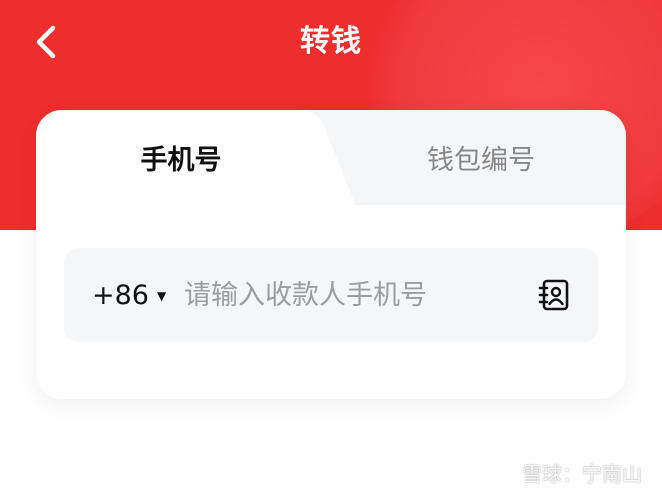 This screenshot has height=492, width=662. Describe the element at coordinates (481, 157) in the screenshot. I see `tab-wallet-number: 钱包编号` at that location.